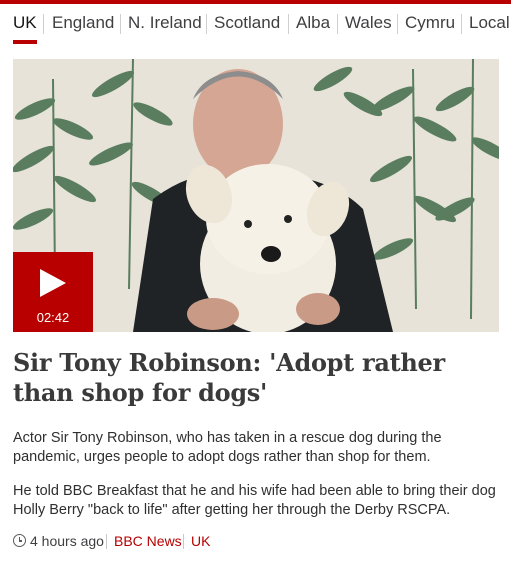 This screenshot has width=511, height=564. What do you see at coordinates (67, 541) in the screenshot?
I see `timestamp: 4 hours ago` at bounding box center [67, 541].